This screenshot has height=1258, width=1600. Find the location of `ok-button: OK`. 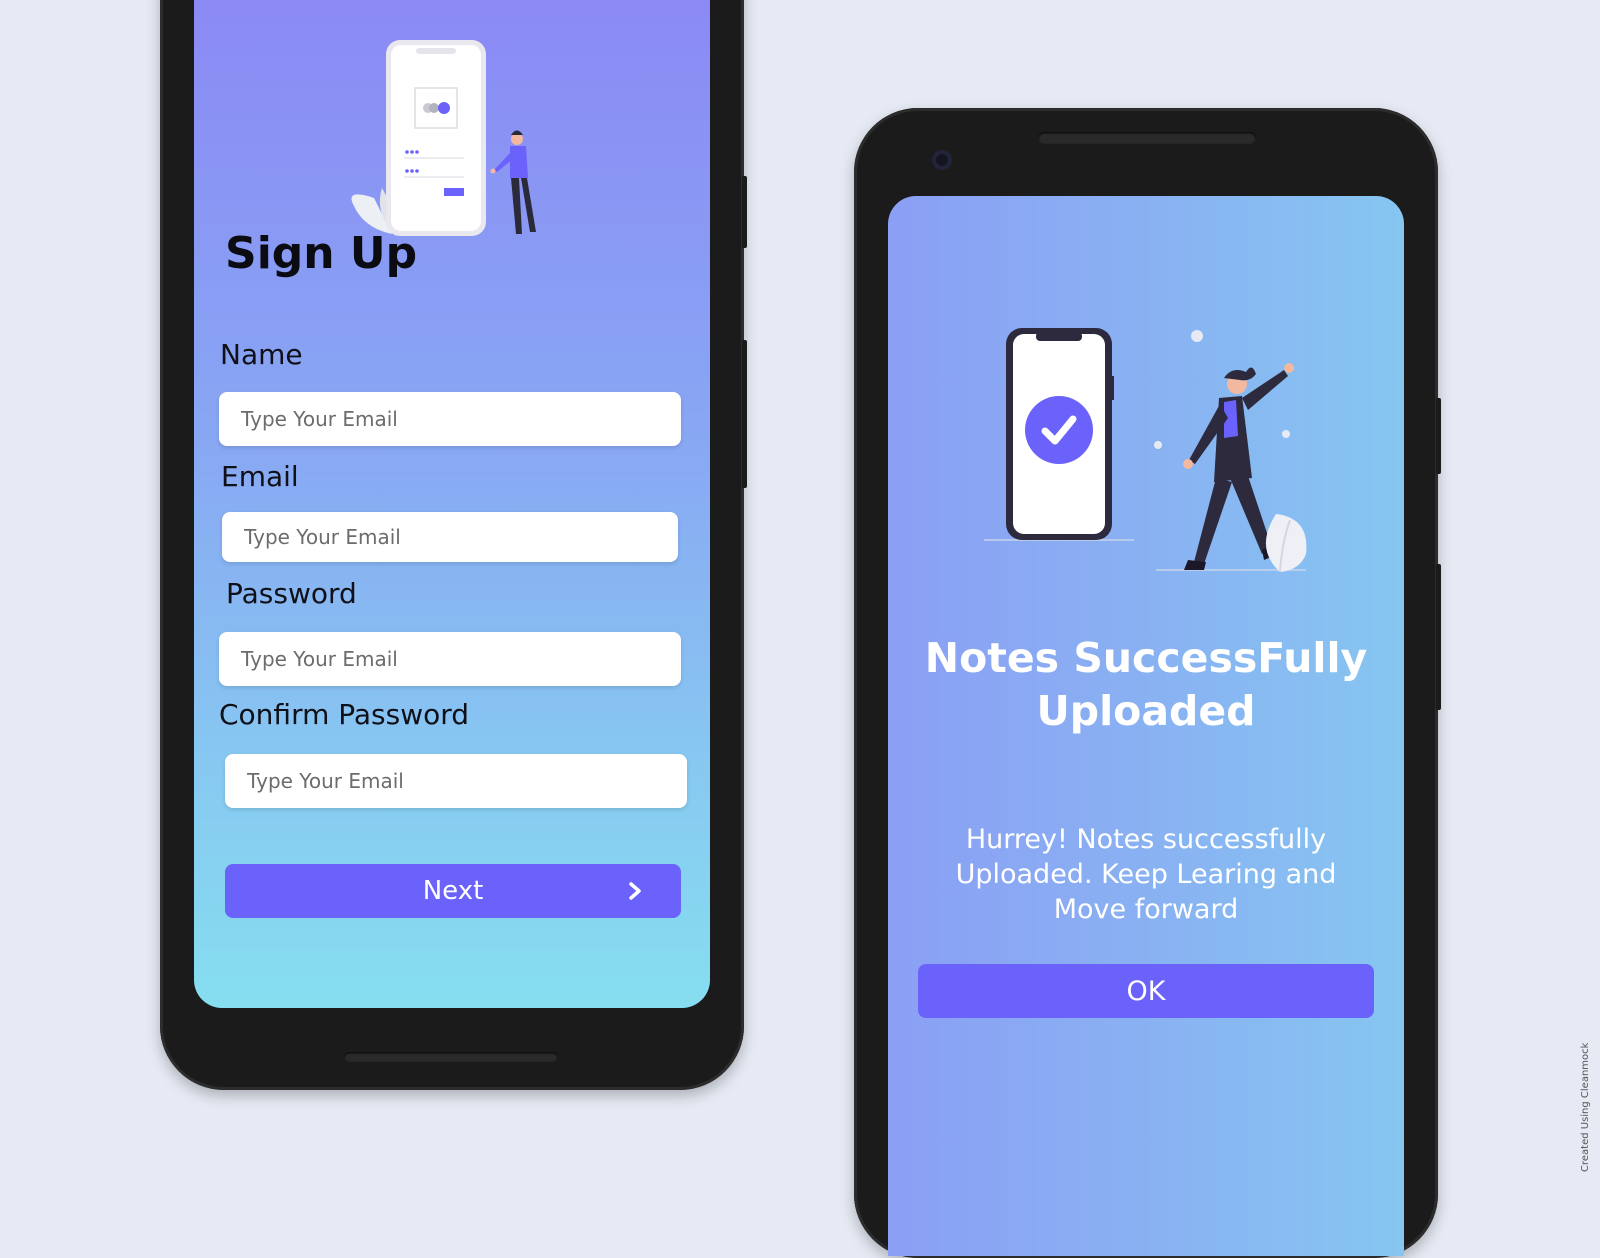

ok-button: OK is located at coordinates (1146, 991).